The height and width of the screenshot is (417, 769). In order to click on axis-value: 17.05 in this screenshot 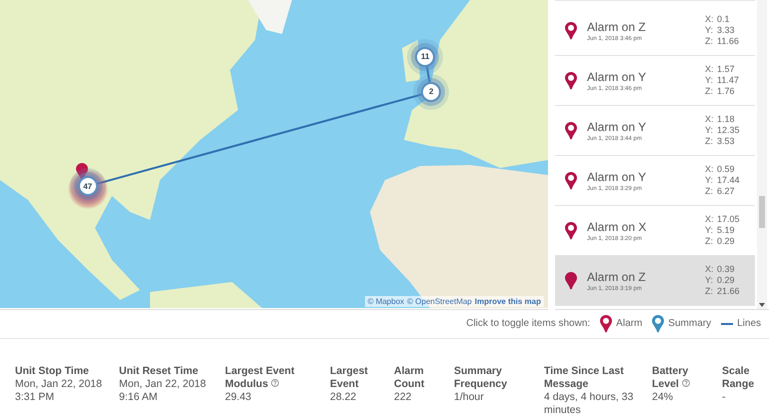, I will do `click(729, 219)`.